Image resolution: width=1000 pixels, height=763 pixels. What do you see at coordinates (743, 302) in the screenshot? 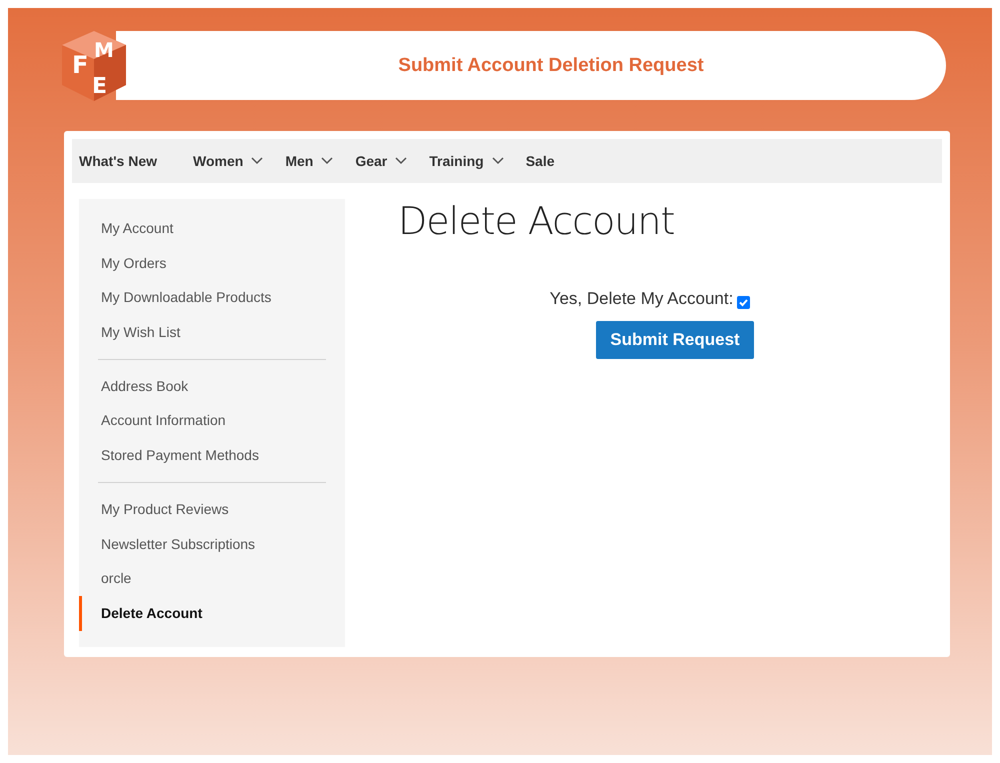
I see `confirm-checkbox` at bounding box center [743, 302].